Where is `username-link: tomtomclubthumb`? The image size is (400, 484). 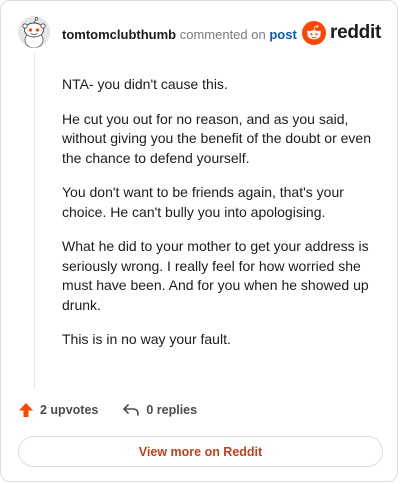
username-link: tomtomclubthumb is located at coordinates (119, 34).